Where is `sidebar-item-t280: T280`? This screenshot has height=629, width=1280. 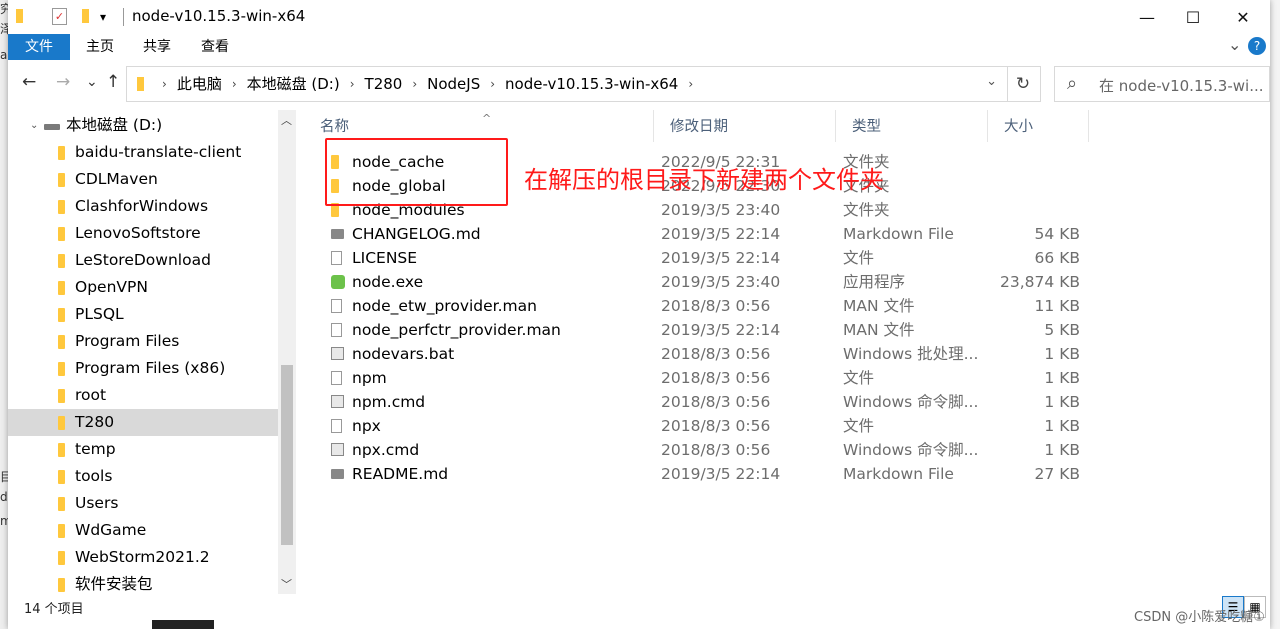 sidebar-item-t280: T280 is located at coordinates (143, 422).